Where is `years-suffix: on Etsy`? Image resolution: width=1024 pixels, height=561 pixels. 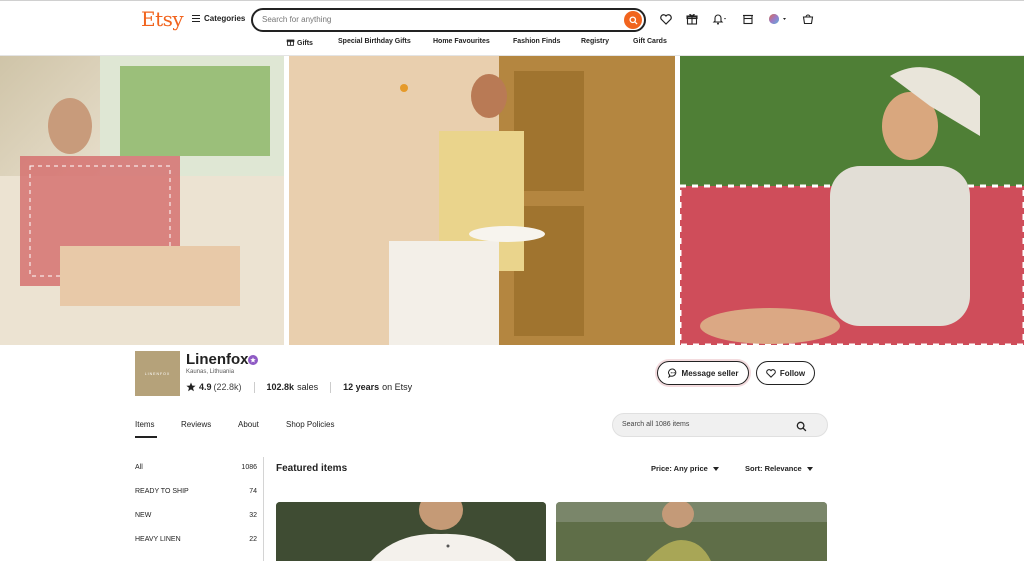
years-suffix: on Etsy is located at coordinates (397, 387).